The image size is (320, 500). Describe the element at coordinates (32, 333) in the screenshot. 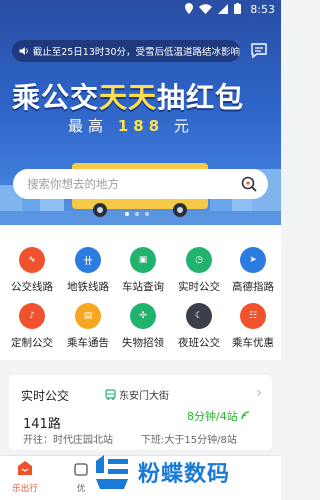

I see `grid-item-custom-bus: ♪ 定制公交` at that location.